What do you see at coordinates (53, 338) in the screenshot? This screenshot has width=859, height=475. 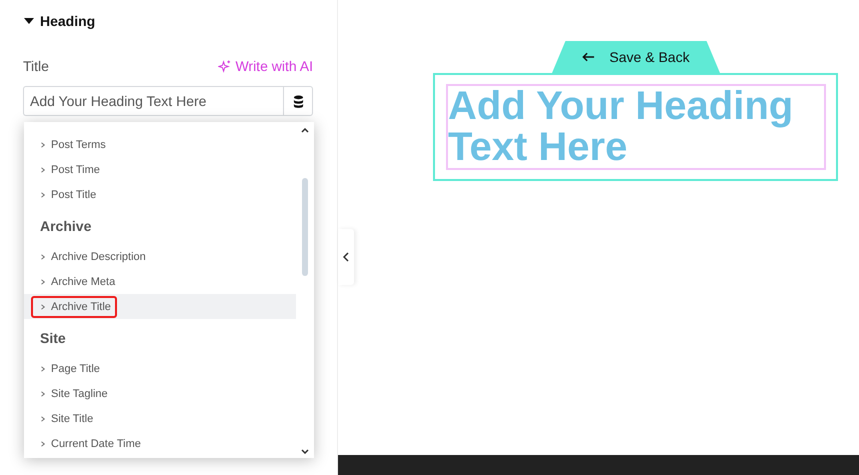 I see `group-heading: Site` at bounding box center [53, 338].